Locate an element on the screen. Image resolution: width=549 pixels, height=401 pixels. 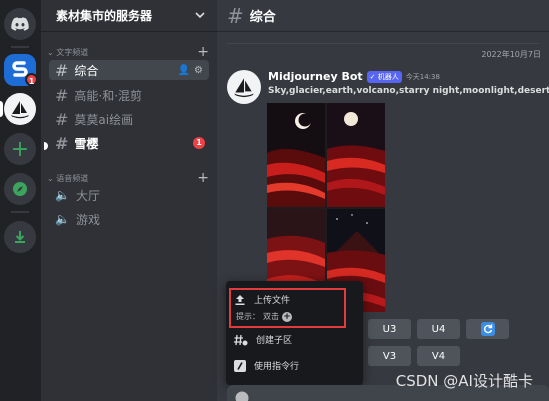
bot-badge: ✓ 机器人 is located at coordinates (384, 76).